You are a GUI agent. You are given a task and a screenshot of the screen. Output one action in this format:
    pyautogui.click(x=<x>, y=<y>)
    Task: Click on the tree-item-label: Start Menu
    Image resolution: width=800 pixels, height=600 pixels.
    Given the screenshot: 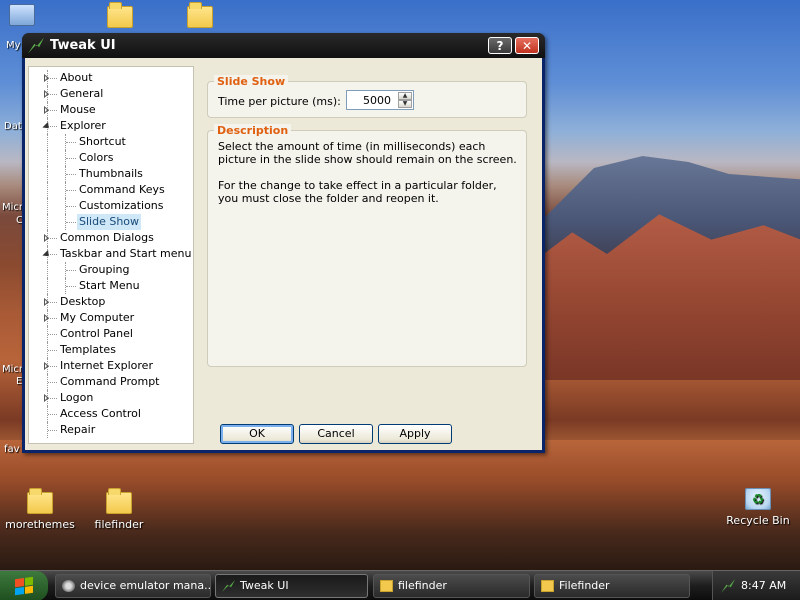 What is the action you would take?
    pyautogui.click(x=109, y=285)
    